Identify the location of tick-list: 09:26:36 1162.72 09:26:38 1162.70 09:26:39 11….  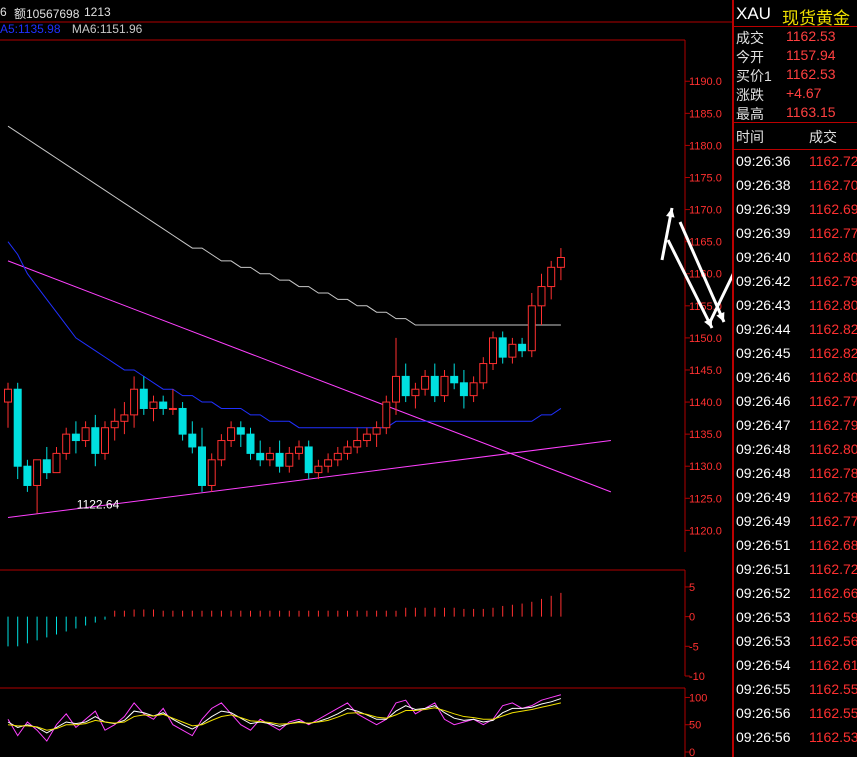
(795, 450).